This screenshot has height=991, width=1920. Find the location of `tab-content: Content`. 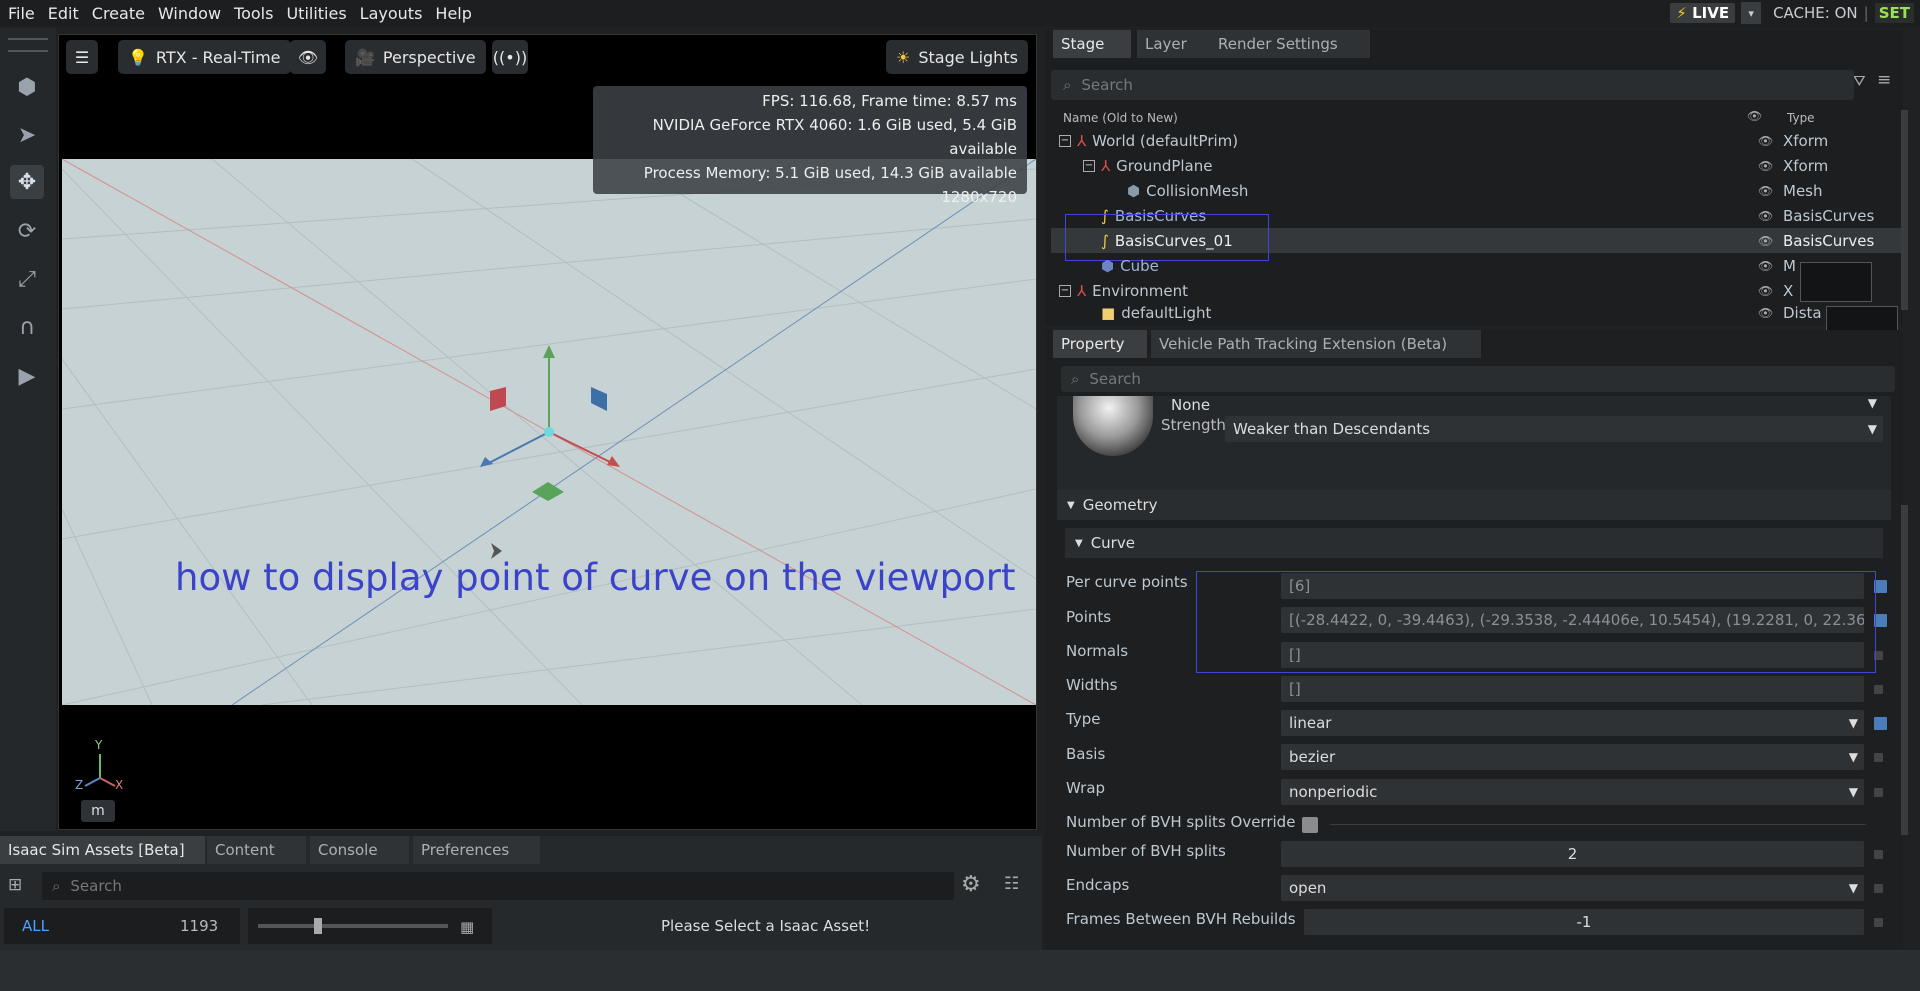

tab-content: Content is located at coordinates (256, 850).